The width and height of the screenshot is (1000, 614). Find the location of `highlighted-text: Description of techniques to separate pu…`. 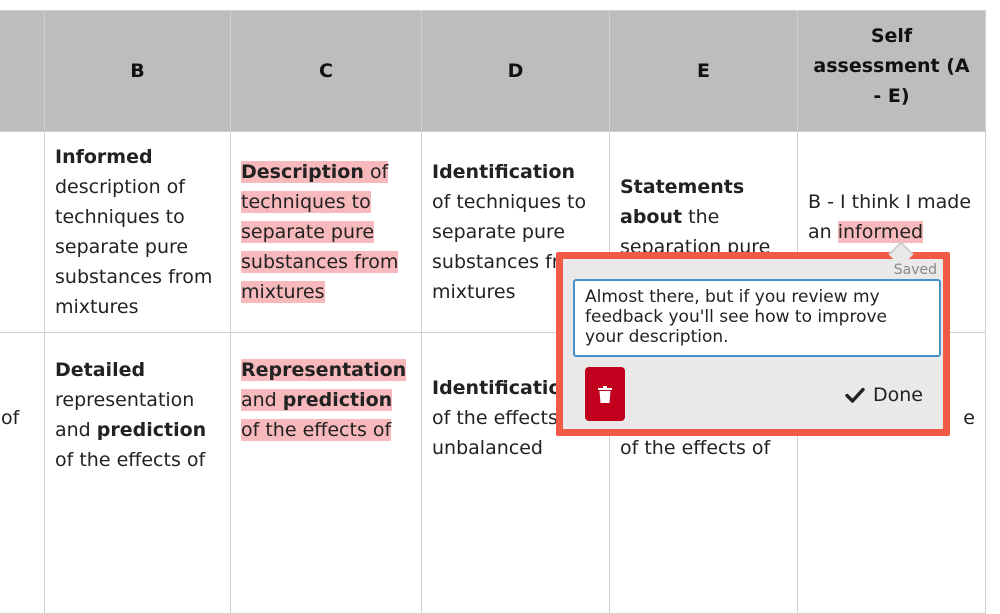

highlighted-text: Description of techniques to separate pu… is located at coordinates (320, 232).